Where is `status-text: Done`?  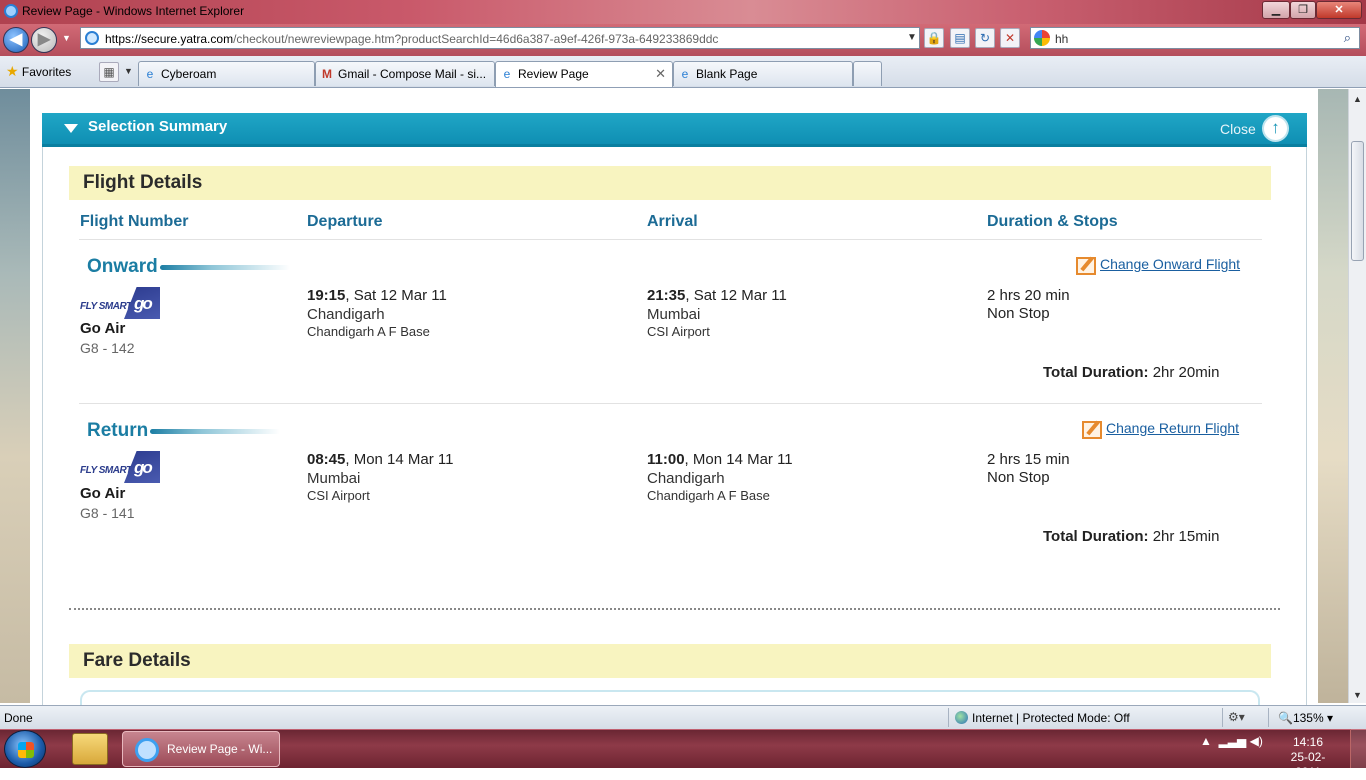 status-text: Done is located at coordinates (18, 718).